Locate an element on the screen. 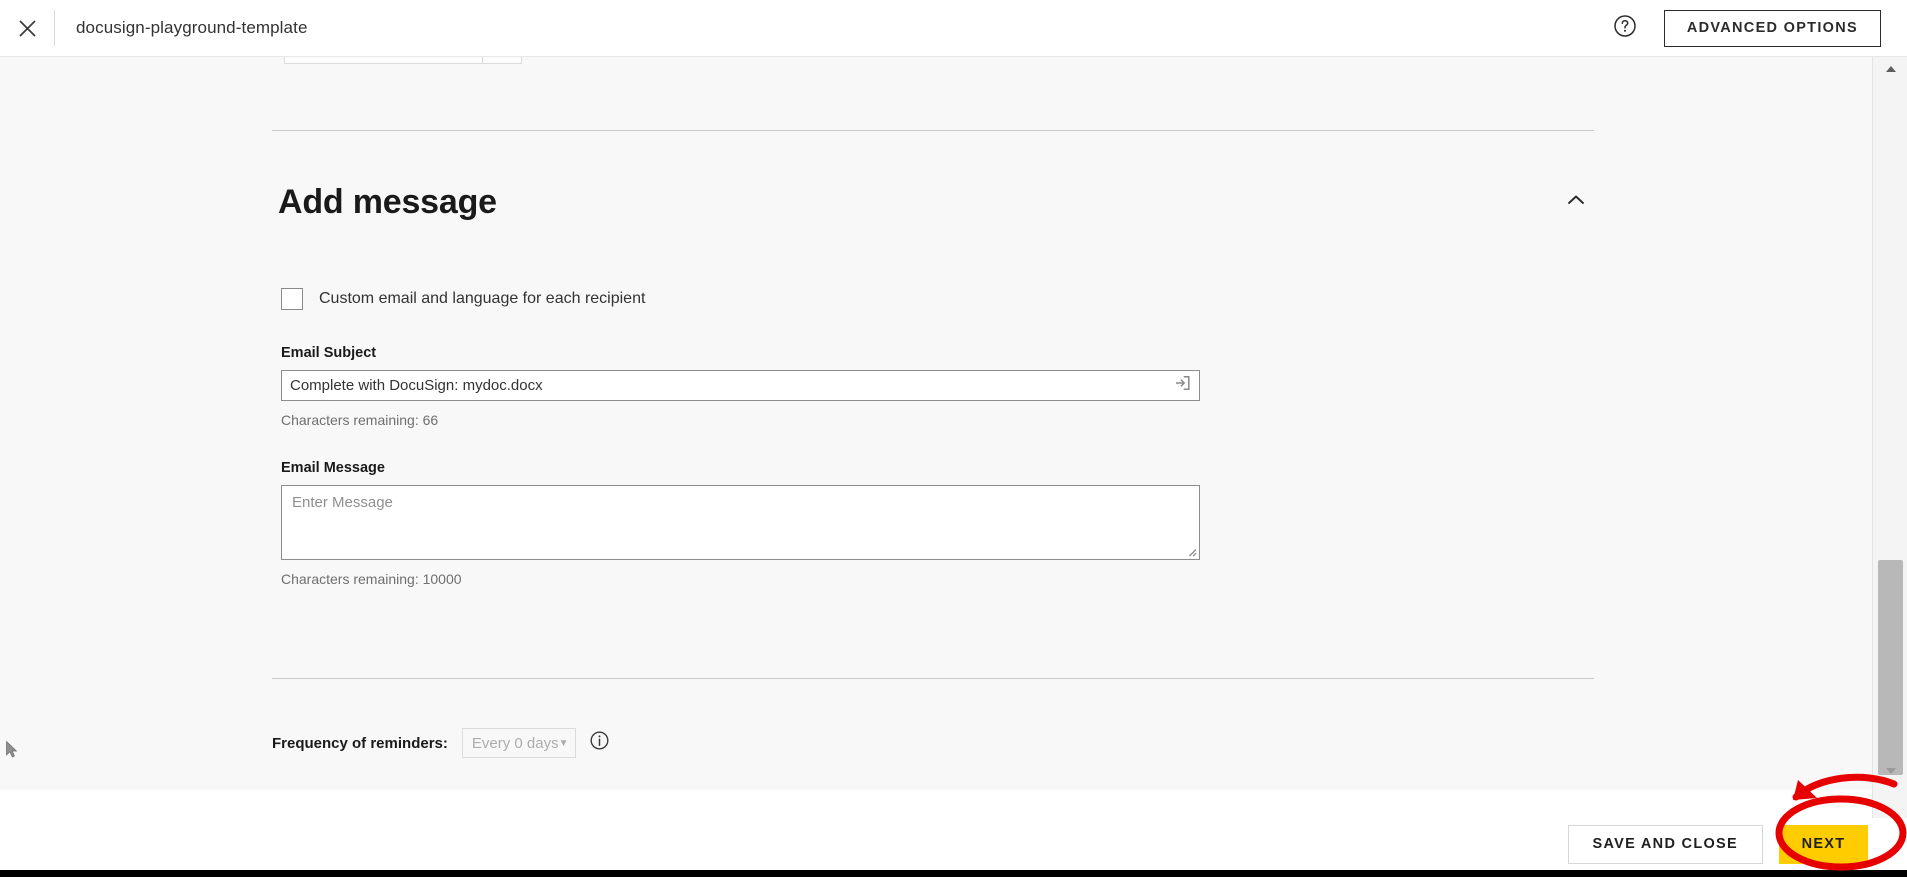  email-subject-input is located at coordinates (740, 385).